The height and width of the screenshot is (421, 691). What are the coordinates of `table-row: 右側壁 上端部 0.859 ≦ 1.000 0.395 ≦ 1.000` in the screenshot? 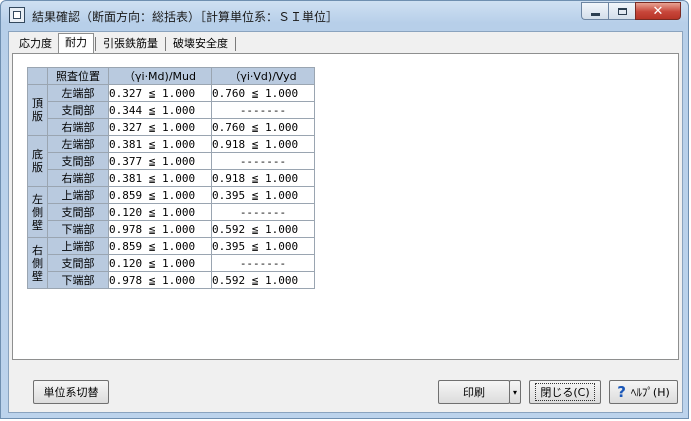 It's located at (171, 263).